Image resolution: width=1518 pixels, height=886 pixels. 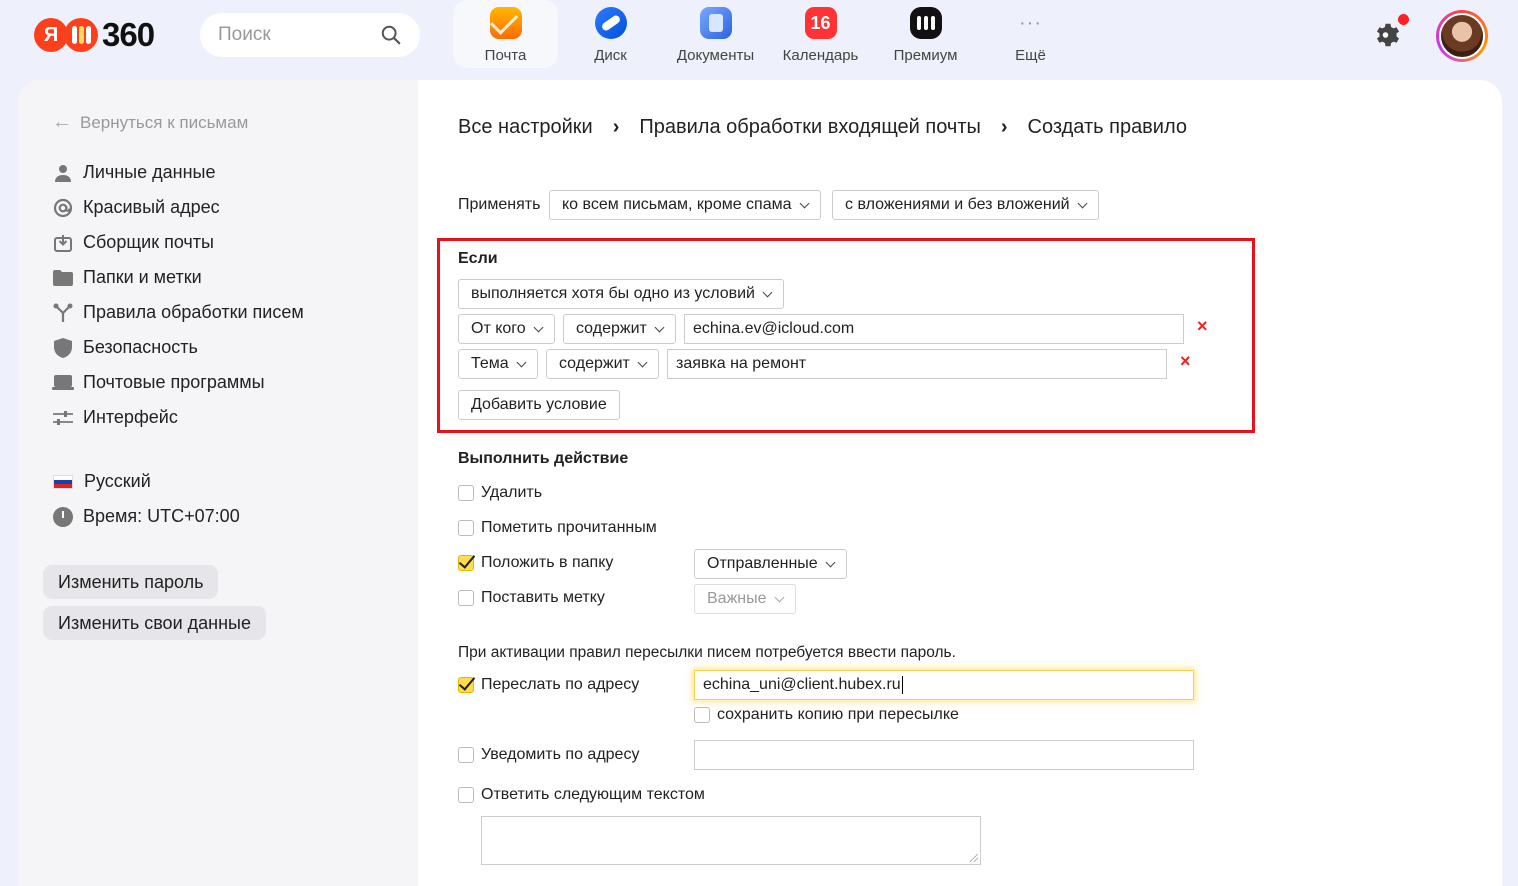 I want to click on clock-icon, so click(x=63, y=516).